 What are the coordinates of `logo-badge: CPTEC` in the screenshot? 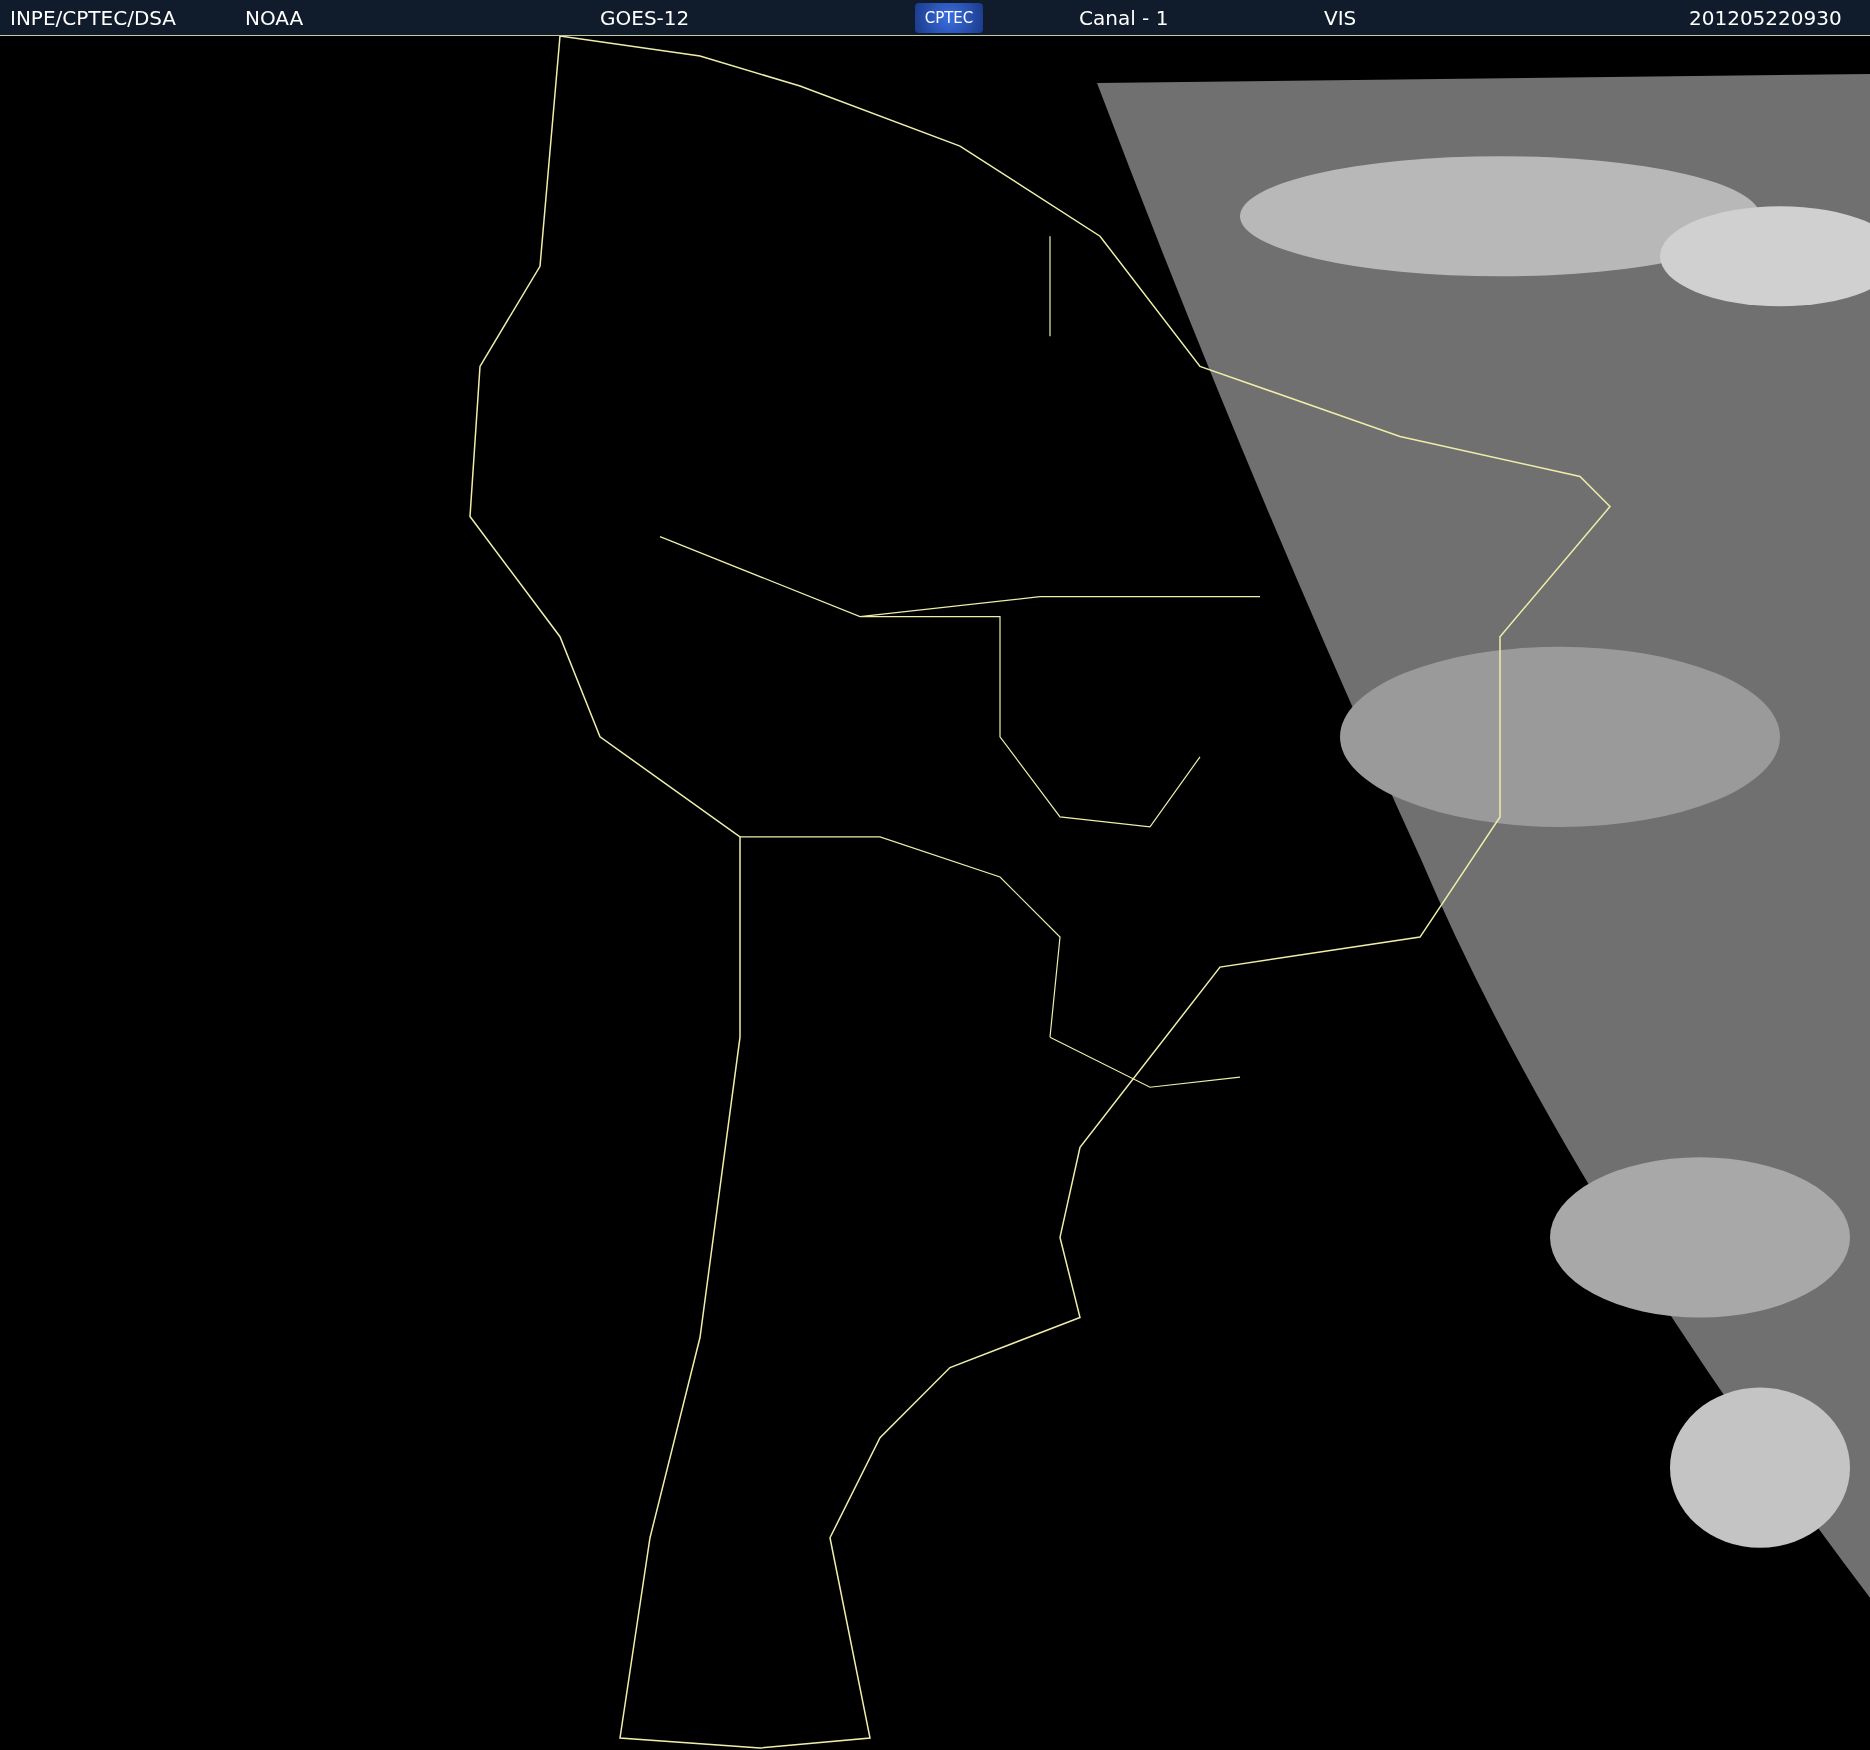 It's located at (949, 17).